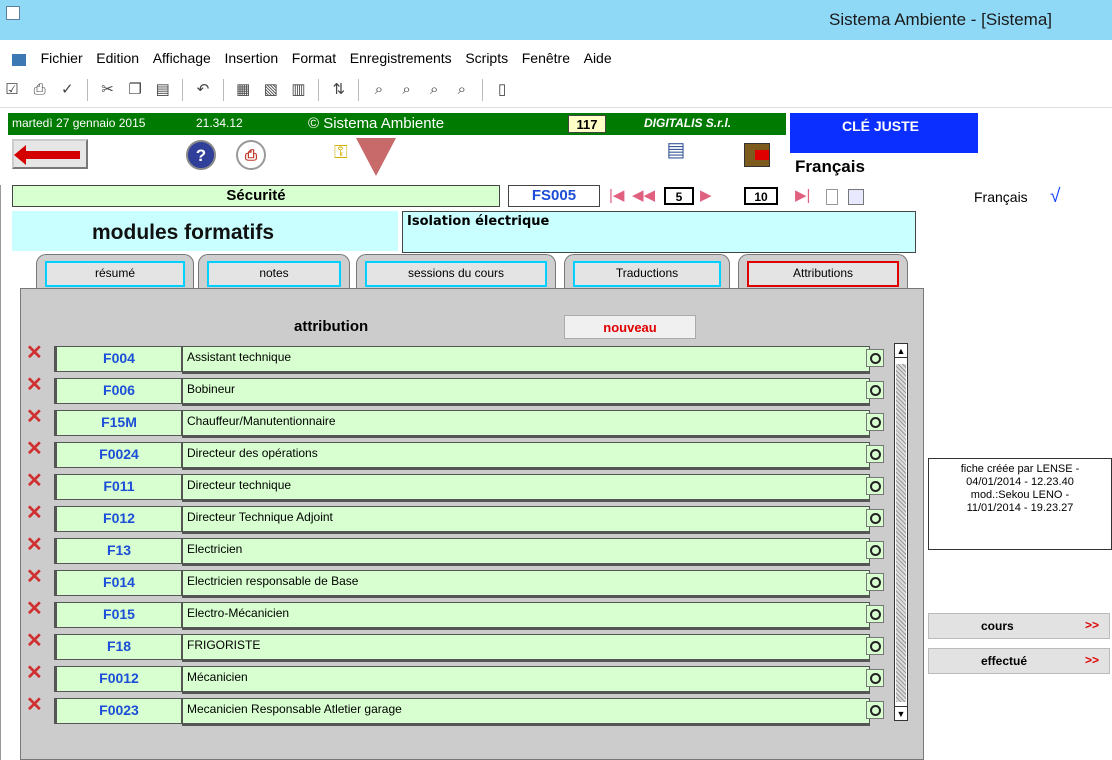 The height and width of the screenshot is (760, 1112). Describe the element at coordinates (554, 196) in the screenshot. I see `record-code-field: FS005` at that location.